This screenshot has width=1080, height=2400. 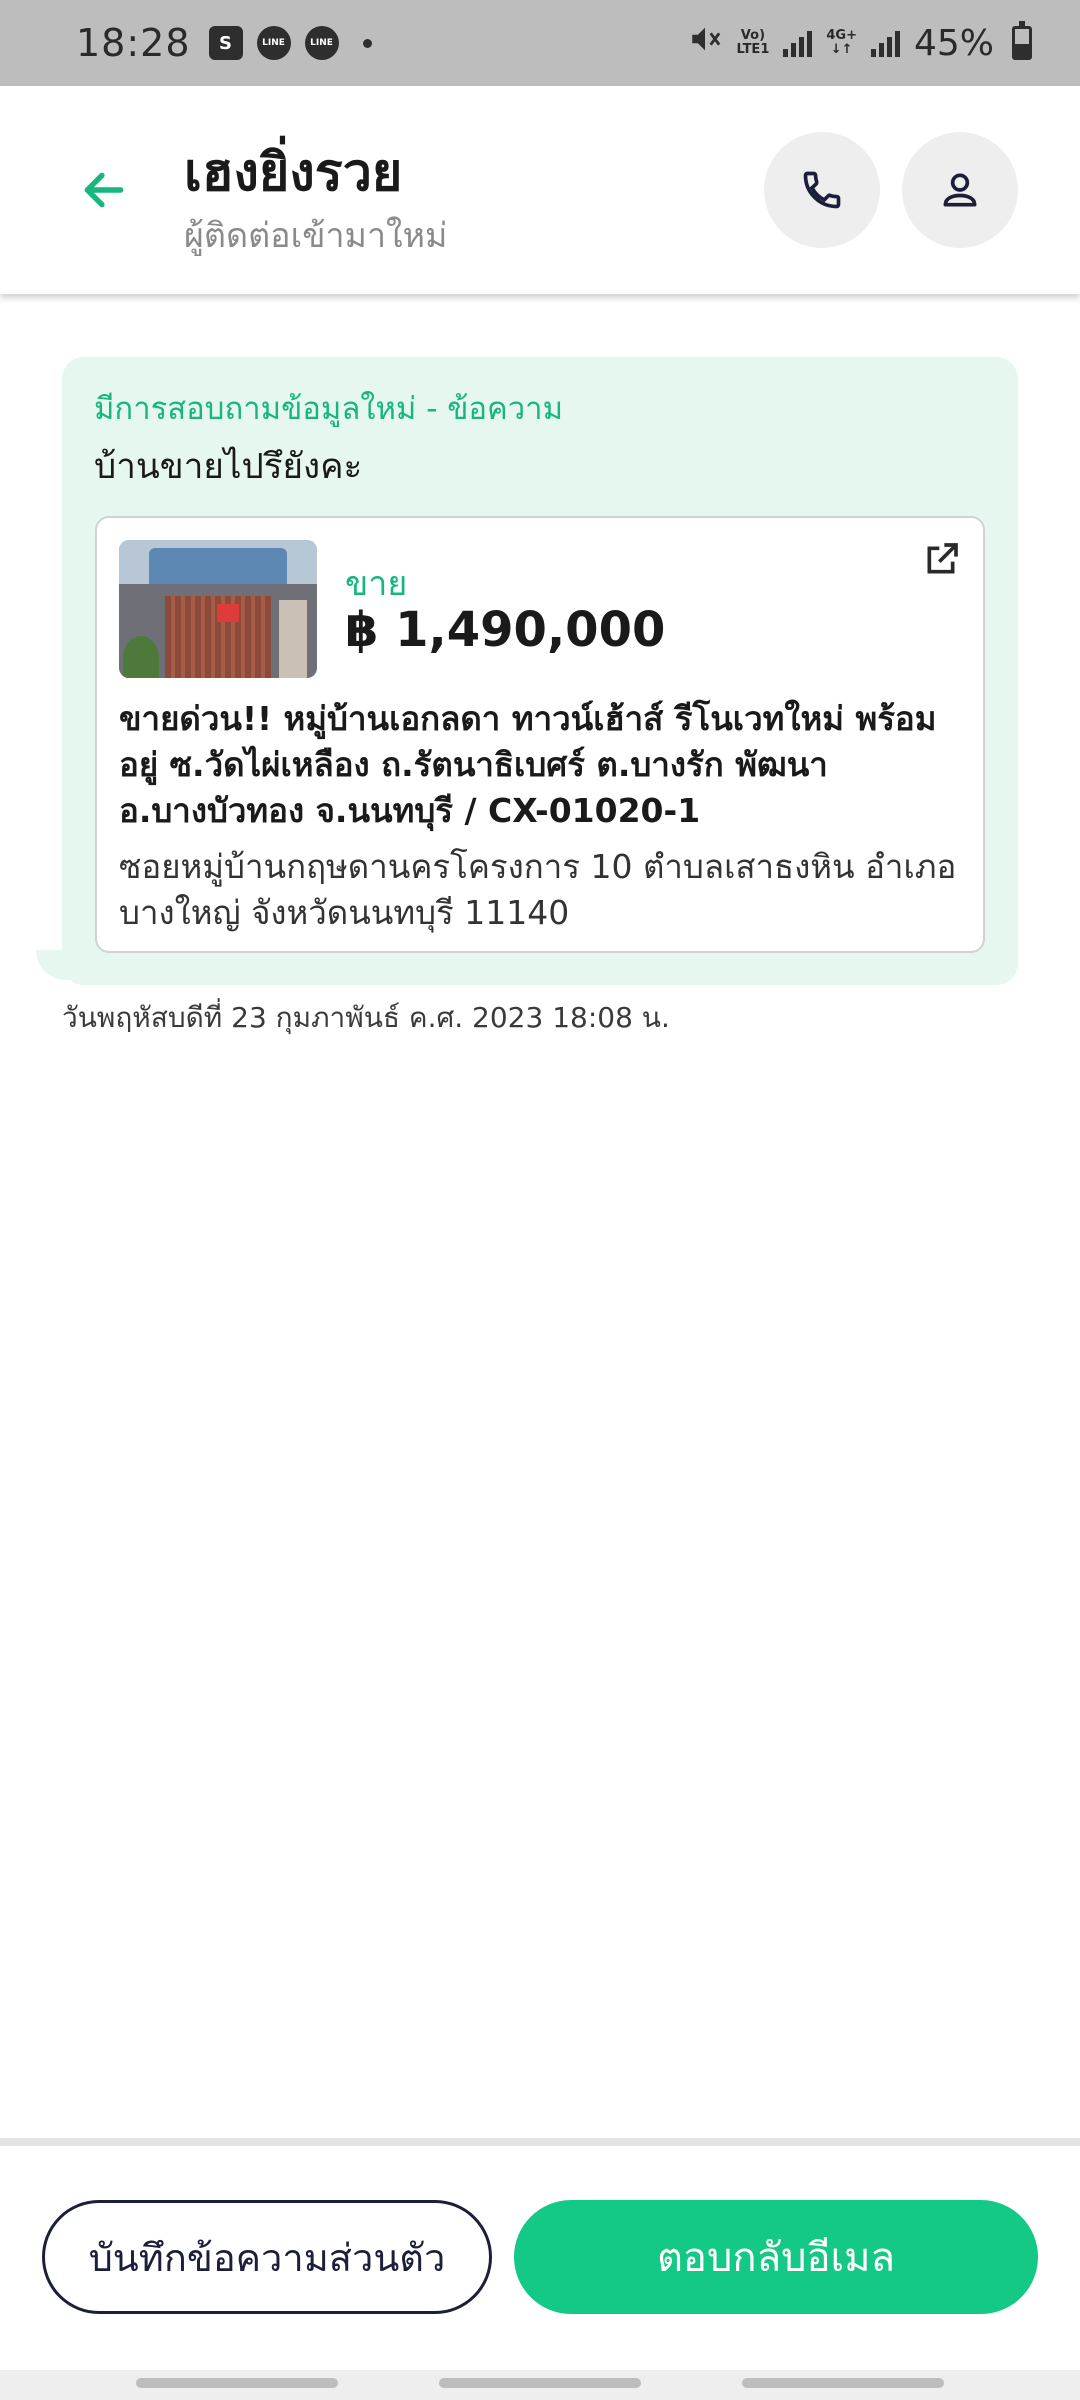 I want to click on contact-profile-button, so click(x=960, y=190).